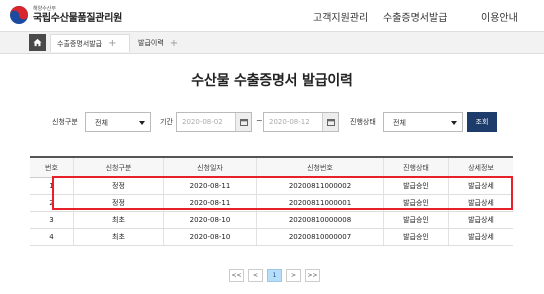 This screenshot has height=294, width=544. I want to click on column-header: 신청번호, so click(320, 167).